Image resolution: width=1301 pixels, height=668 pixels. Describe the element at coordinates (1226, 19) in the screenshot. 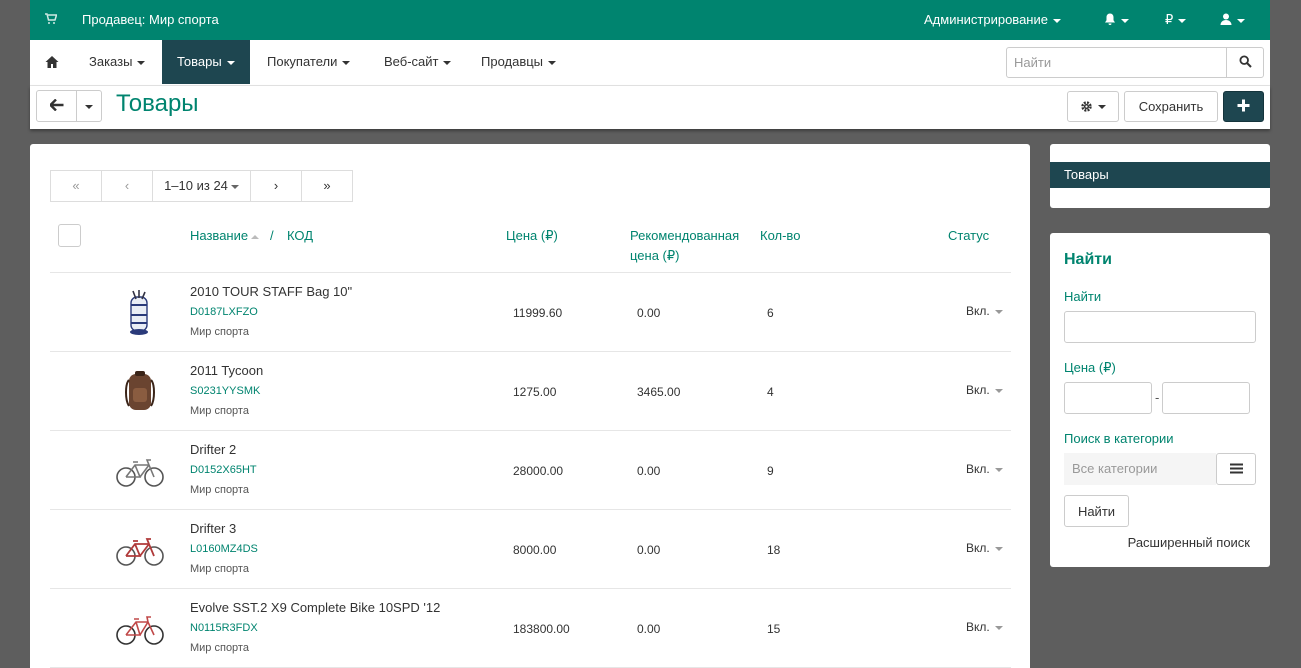

I see `user-icon` at that location.